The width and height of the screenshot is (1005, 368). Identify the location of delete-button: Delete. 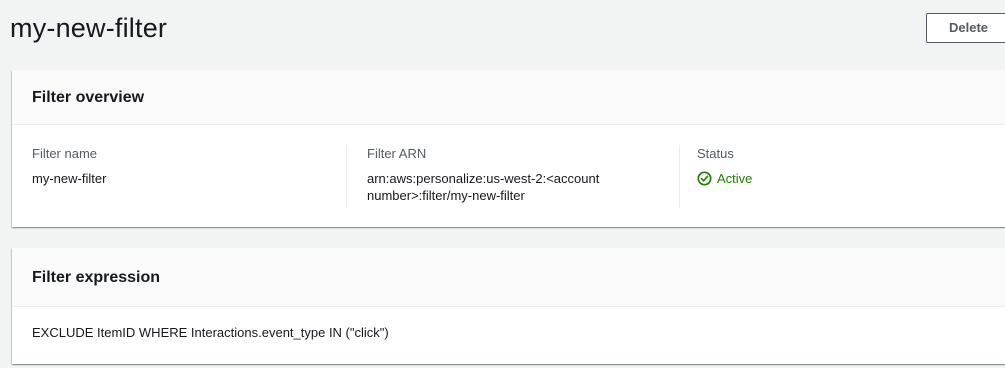
(965, 28).